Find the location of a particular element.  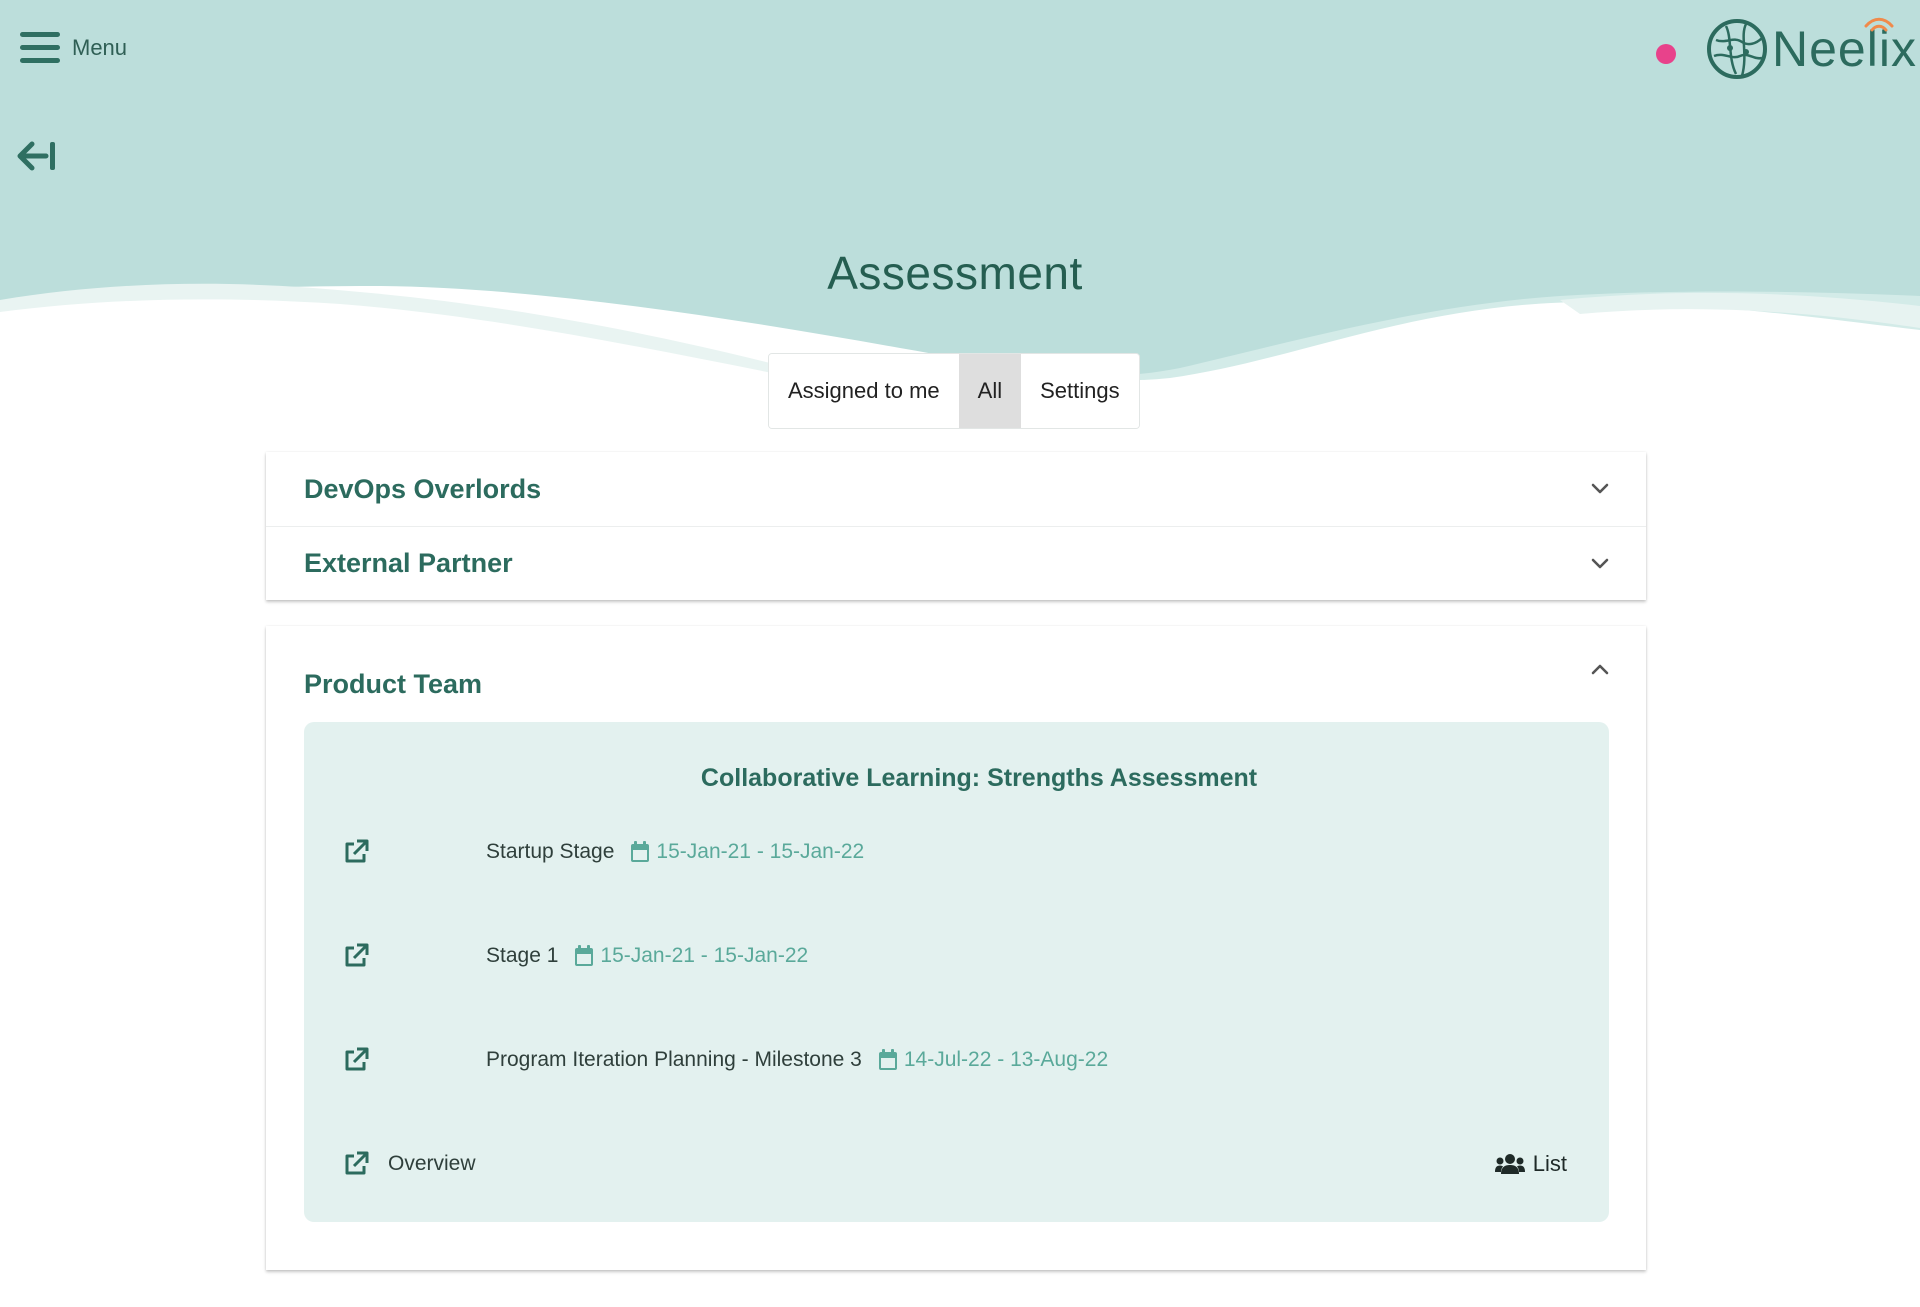

stage-row: Stage 1 15-Jan-21 - 15-Jan-22 is located at coordinates (575, 956).